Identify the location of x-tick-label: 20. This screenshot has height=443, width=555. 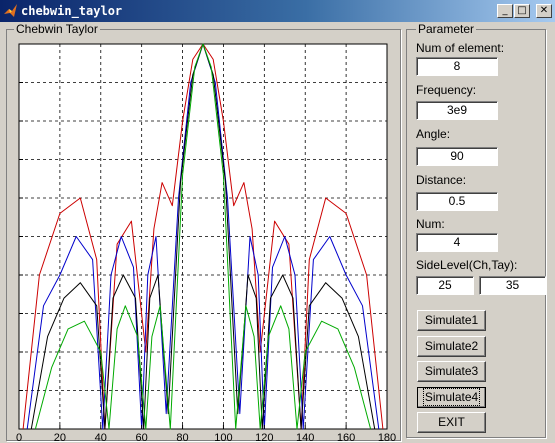
(60, 437).